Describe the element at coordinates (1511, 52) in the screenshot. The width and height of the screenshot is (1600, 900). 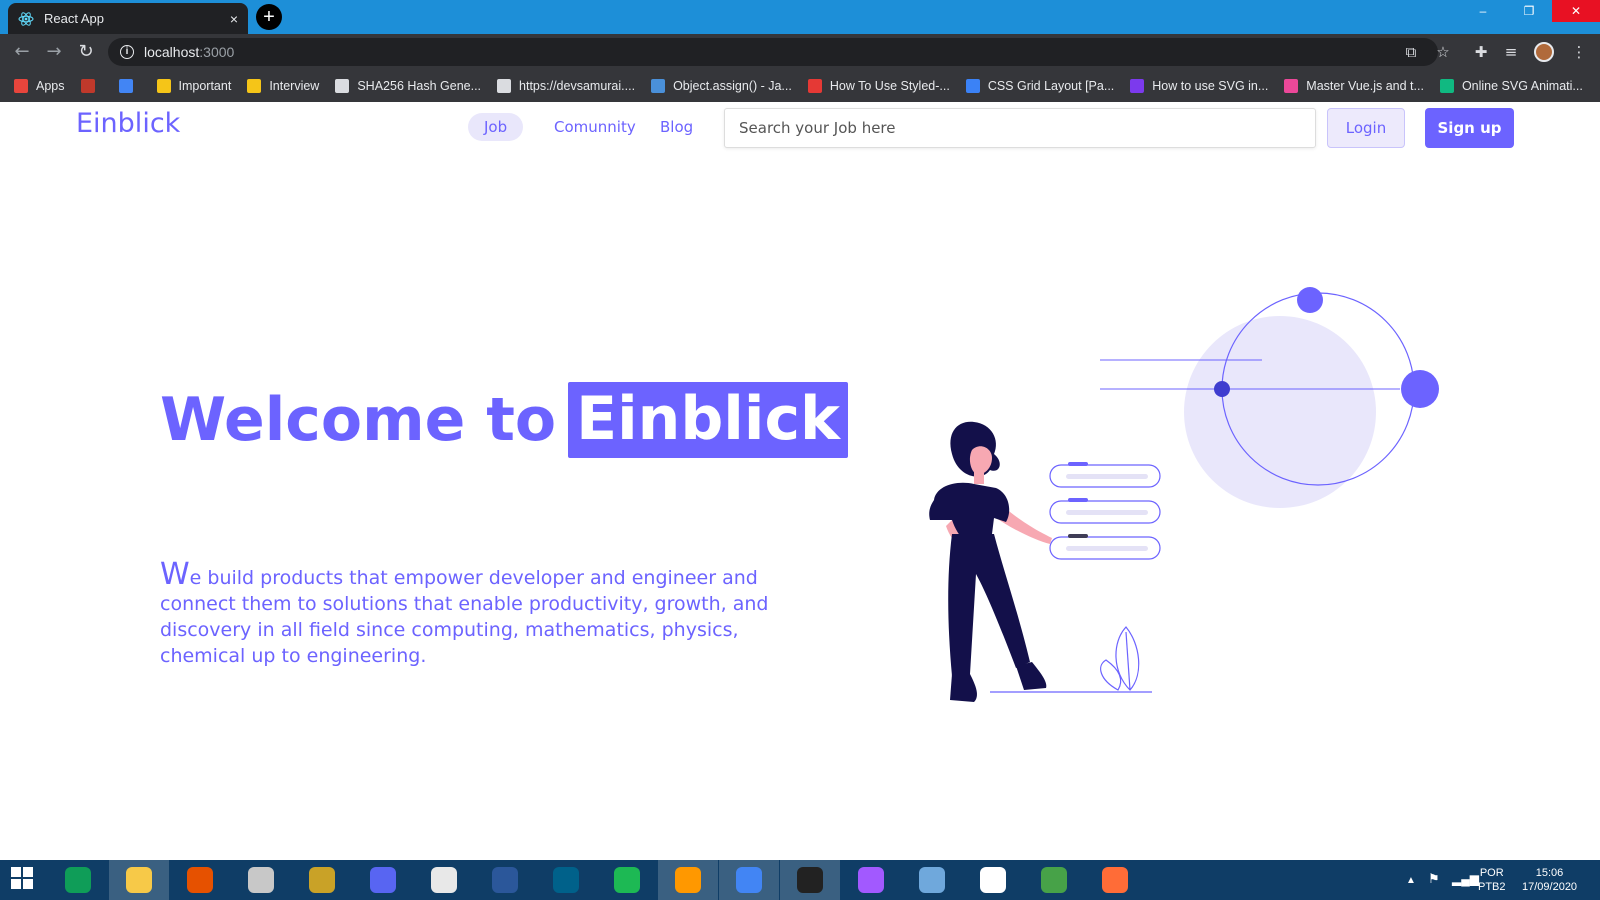
I see `media-queue-icon: ≡` at that location.